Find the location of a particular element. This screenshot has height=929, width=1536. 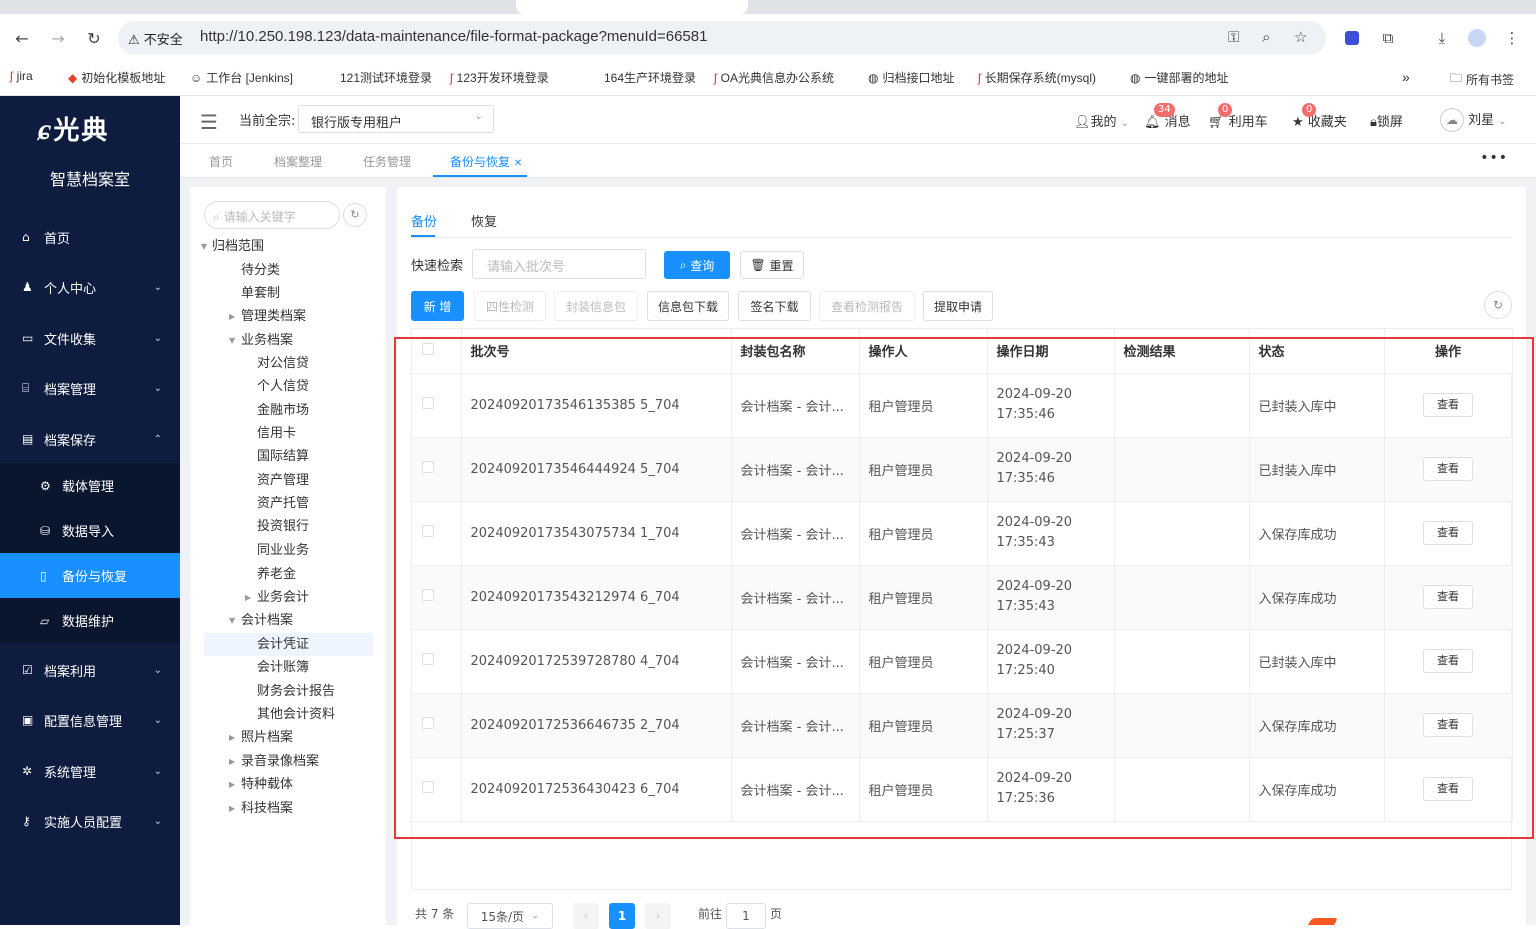

security-warning: ⚠ 不安全 is located at coordinates (155, 38).